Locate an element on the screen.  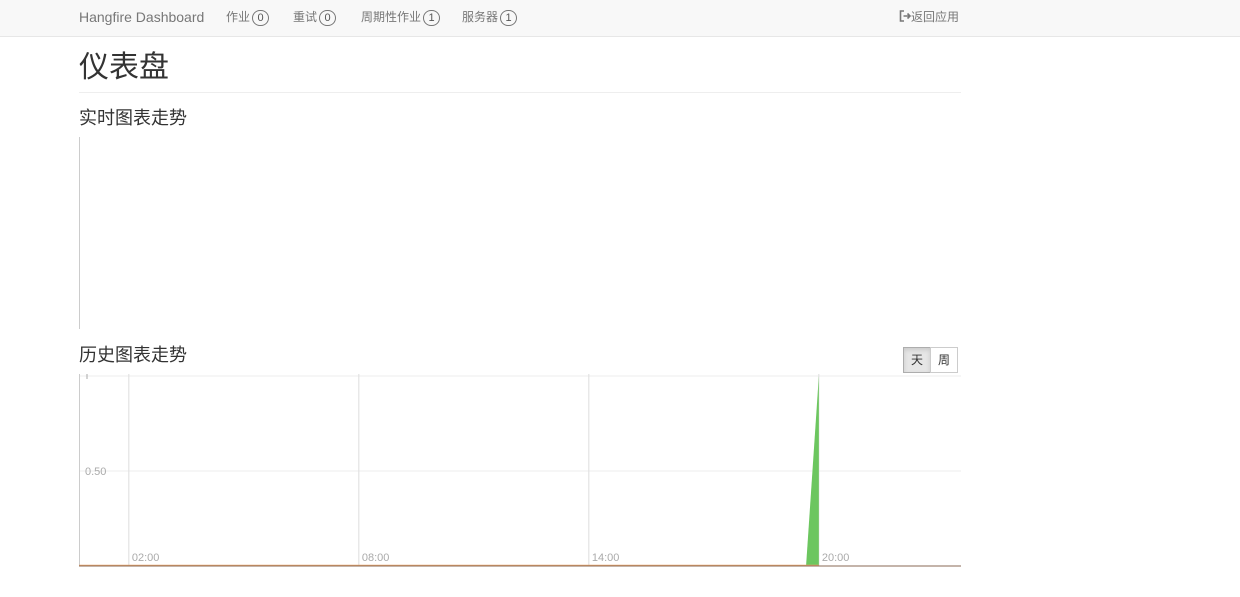
day-range-button: 天 is located at coordinates (917, 360).